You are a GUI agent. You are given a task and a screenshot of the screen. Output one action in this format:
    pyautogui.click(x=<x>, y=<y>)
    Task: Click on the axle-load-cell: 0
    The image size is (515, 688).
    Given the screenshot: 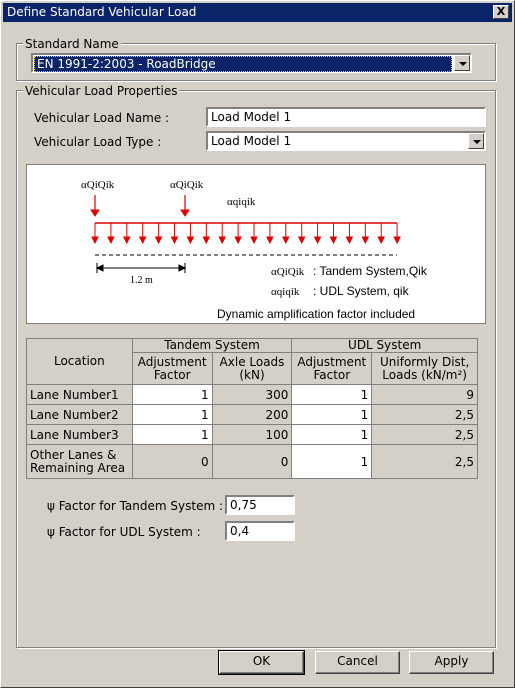 What is the action you would take?
    pyautogui.click(x=252, y=461)
    